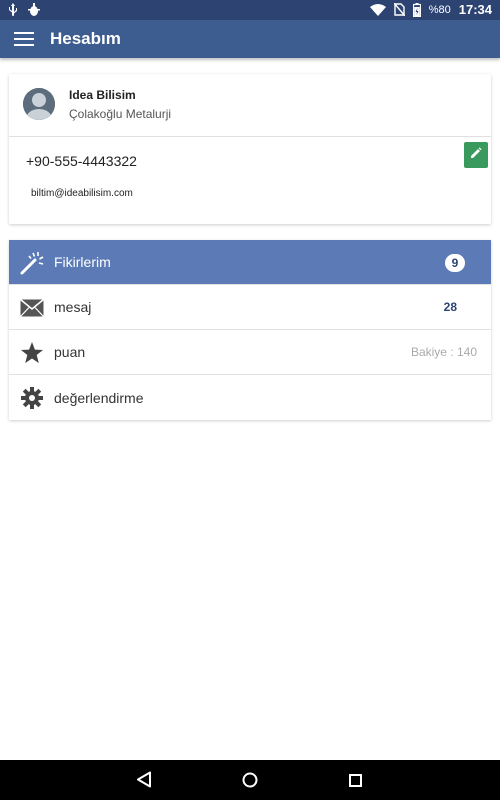 The width and height of the screenshot is (500, 800). What do you see at coordinates (82, 262) in the screenshot?
I see `menu-item-label: Fikirlerim` at bounding box center [82, 262].